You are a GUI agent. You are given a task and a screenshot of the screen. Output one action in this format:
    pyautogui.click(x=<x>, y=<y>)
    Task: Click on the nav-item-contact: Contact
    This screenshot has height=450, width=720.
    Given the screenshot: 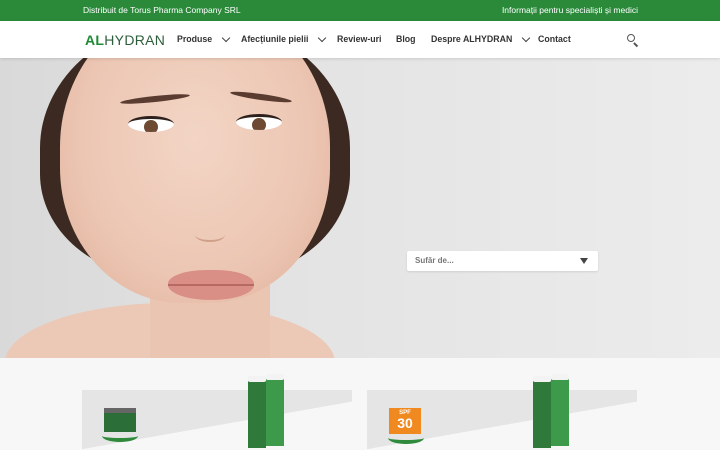 What is the action you would take?
    pyautogui.click(x=554, y=39)
    